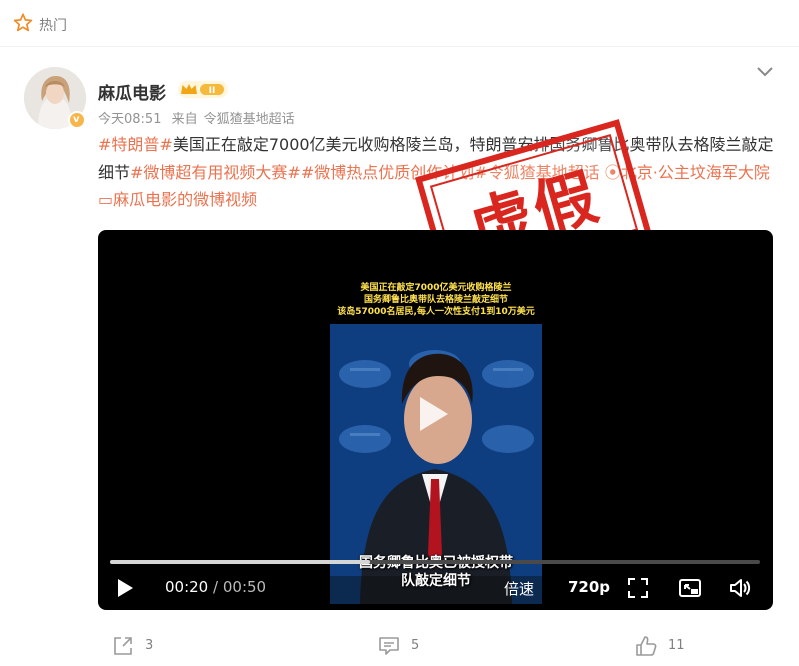 The width and height of the screenshot is (799, 666). Describe the element at coordinates (408, 646) in the screenshot. I see `comment-button: 5` at that location.